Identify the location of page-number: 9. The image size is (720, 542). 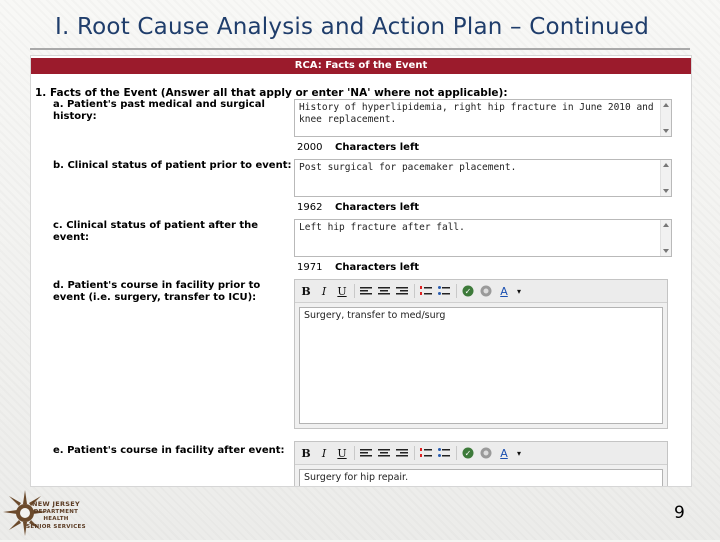
(679, 513).